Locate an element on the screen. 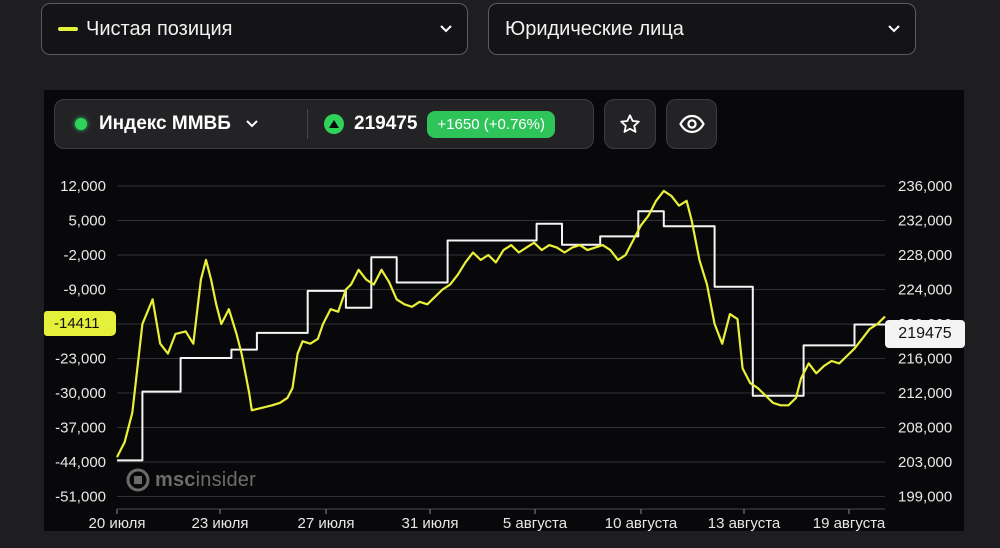 The image size is (1000, 548). y-left-tick-label: -51,000 is located at coordinates (80, 497).